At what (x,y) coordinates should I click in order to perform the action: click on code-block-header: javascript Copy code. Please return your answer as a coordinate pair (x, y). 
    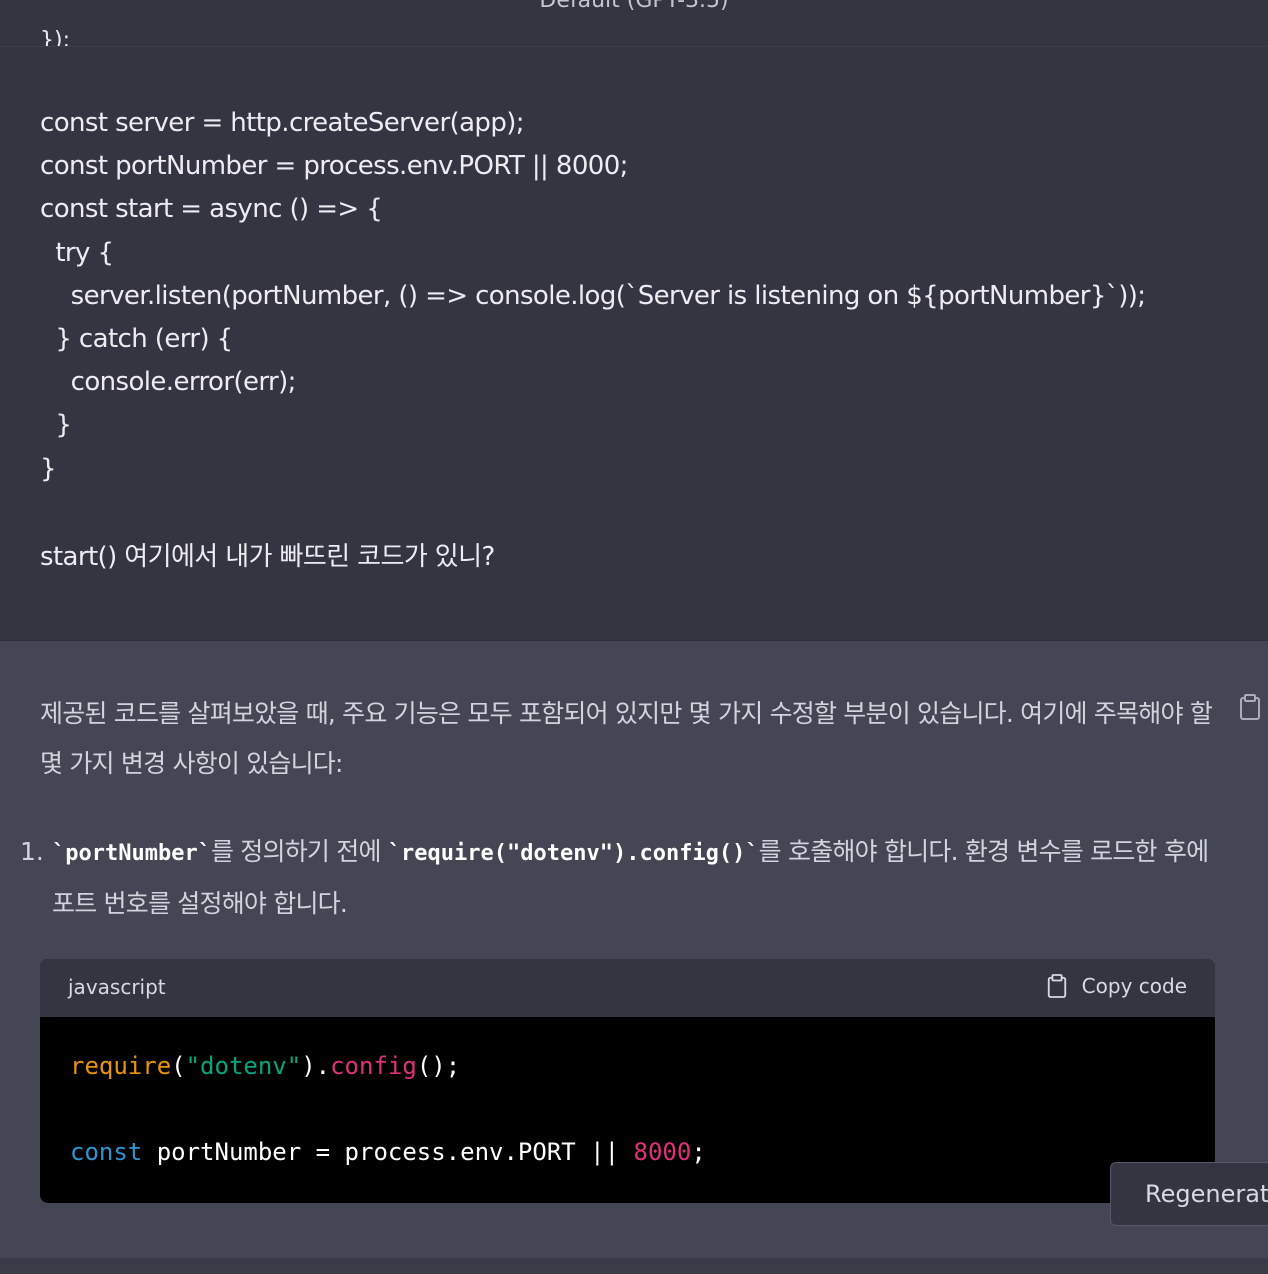
    Looking at the image, I should click on (627, 988).